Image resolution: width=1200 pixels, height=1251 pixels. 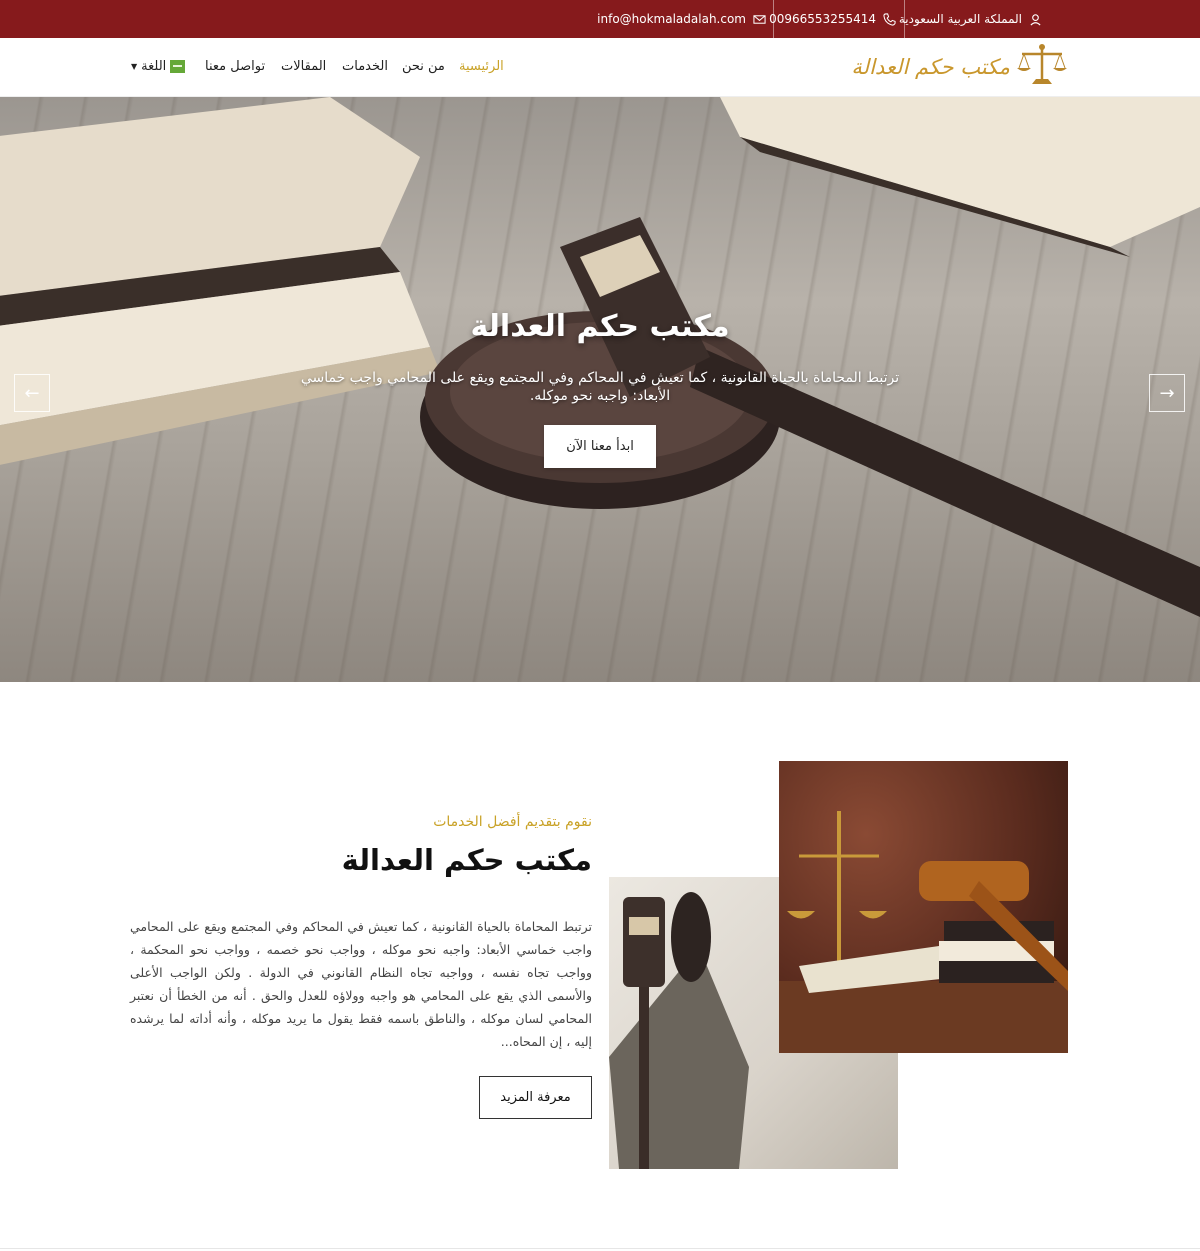 What do you see at coordinates (889, 19) in the screenshot?
I see `phone-icon` at bounding box center [889, 19].